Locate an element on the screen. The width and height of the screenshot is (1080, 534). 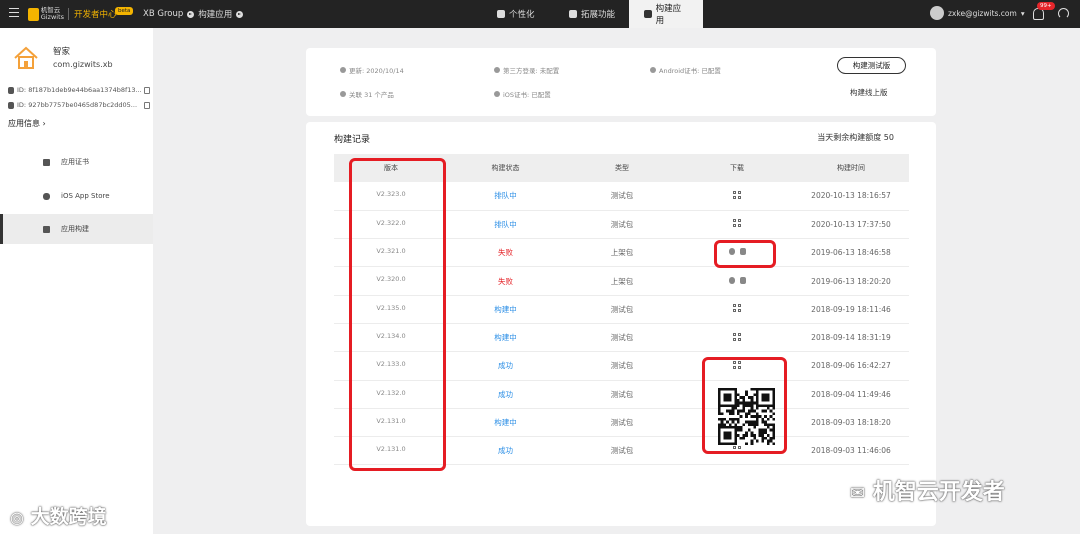
logo-mark is located at coordinates (33, 14).